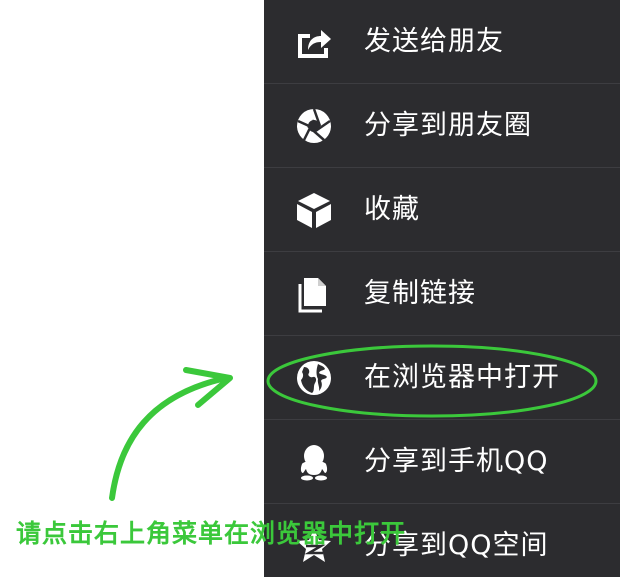 This screenshot has width=640, height=577. What do you see at coordinates (434, 41) in the screenshot?
I see `menu-item-label: 发送给朋友` at bounding box center [434, 41].